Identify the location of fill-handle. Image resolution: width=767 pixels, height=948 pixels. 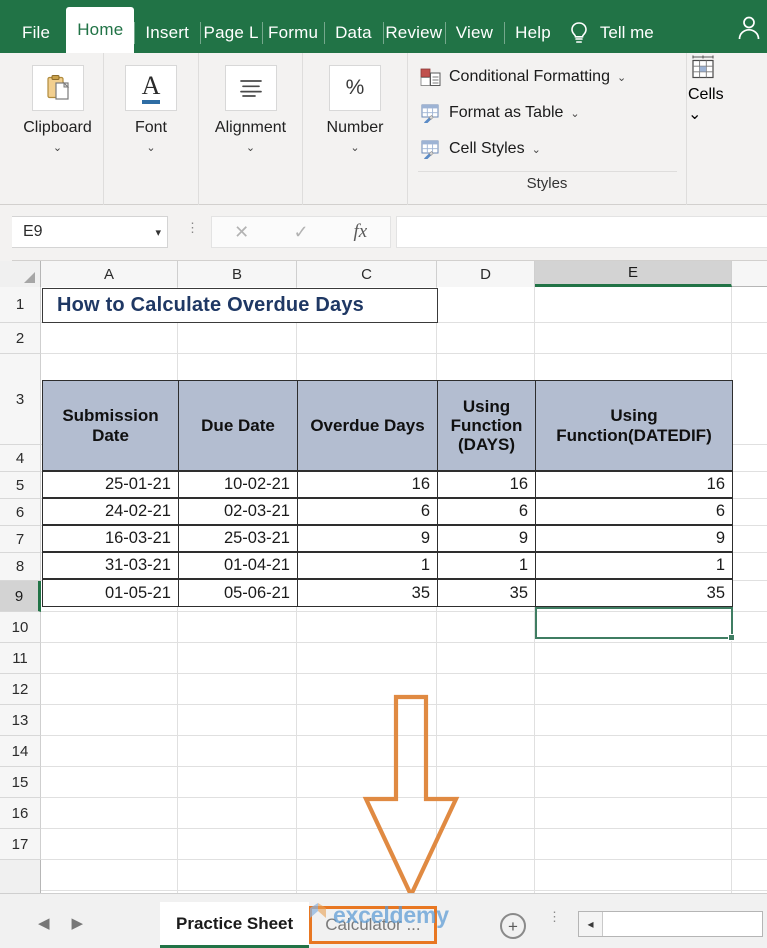
(731, 637).